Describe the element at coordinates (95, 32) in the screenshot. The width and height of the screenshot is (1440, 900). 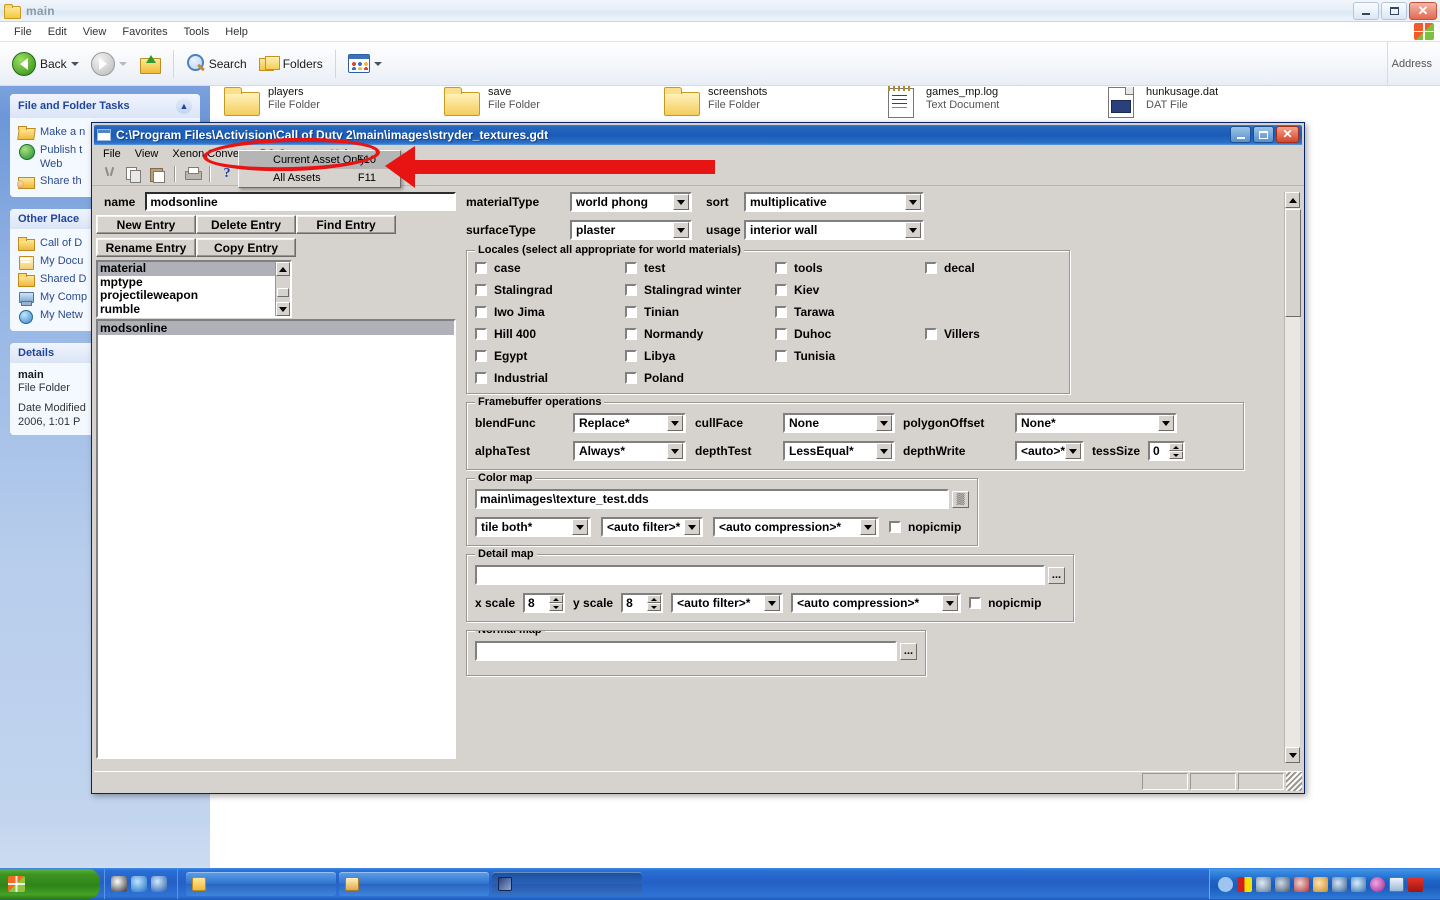
I see `menu-view: View` at that location.